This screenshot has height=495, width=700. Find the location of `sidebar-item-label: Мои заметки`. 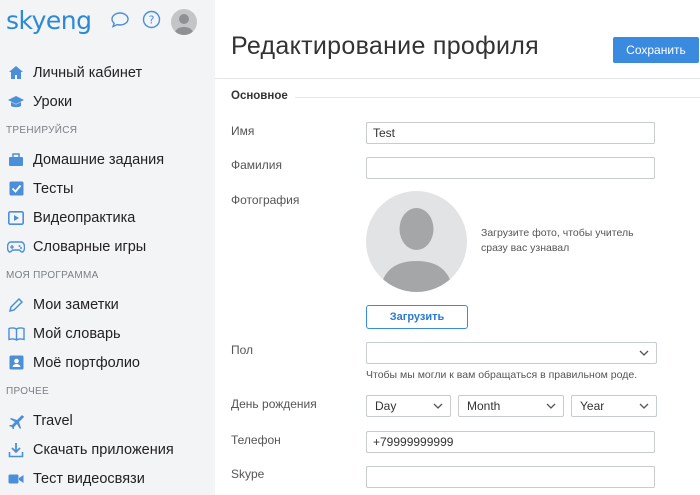

sidebar-item-label: Мои заметки is located at coordinates (76, 304).